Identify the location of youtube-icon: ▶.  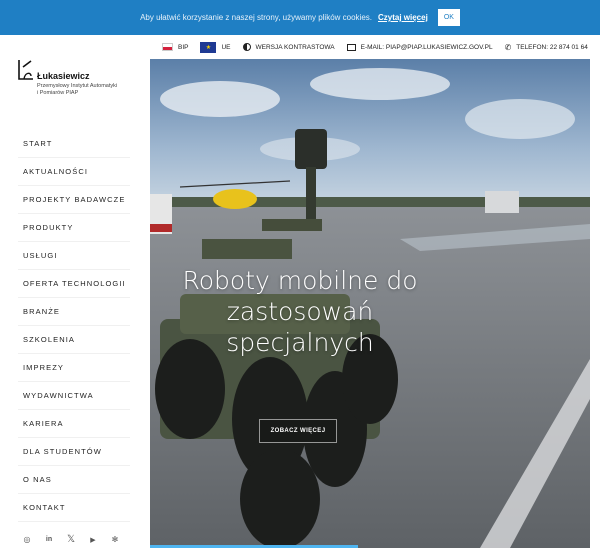
(93, 540).